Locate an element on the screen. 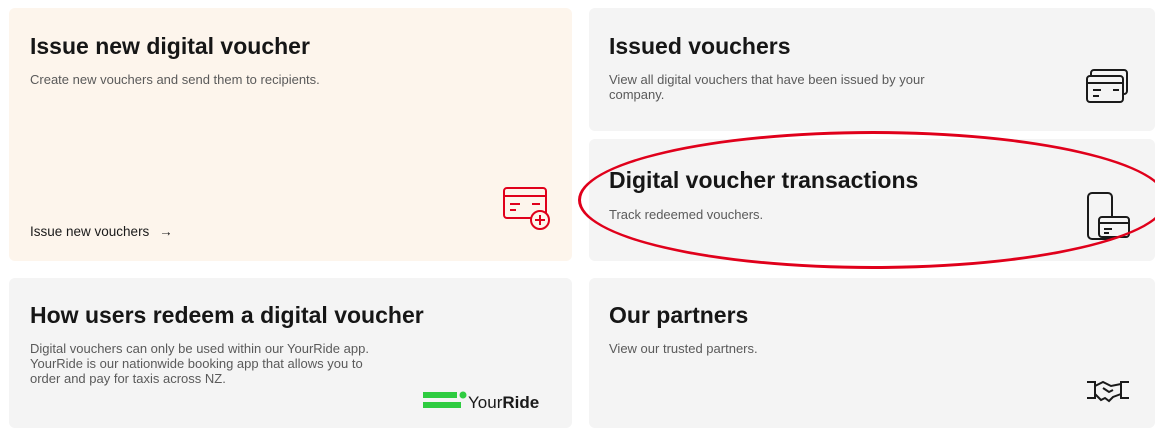 Image resolution: width=1155 pixels, height=428 pixels. issue-new-vouchers-link: Issue new vouchers → is located at coordinates (101, 231).